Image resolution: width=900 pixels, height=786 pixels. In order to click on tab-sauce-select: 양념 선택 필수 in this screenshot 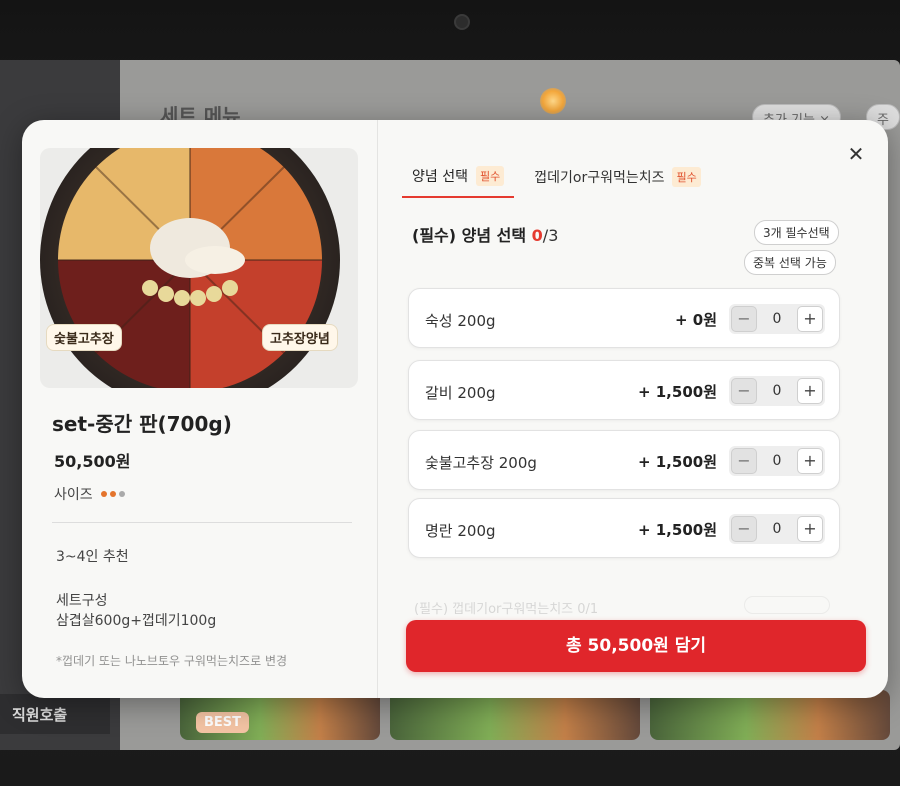, I will do `click(458, 179)`.